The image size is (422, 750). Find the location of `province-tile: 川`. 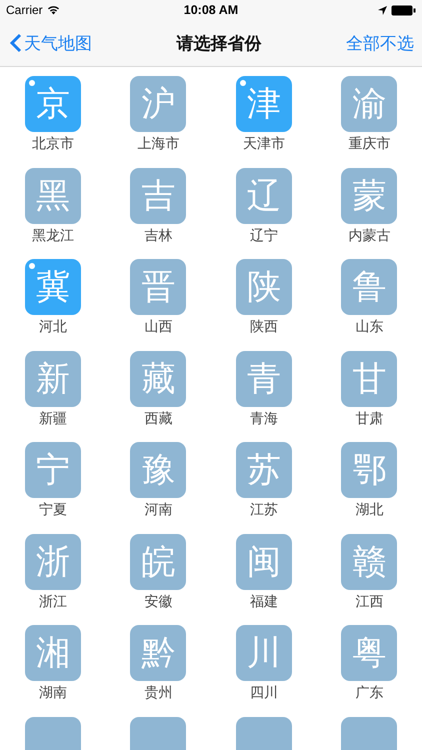

province-tile: 川 is located at coordinates (264, 653).